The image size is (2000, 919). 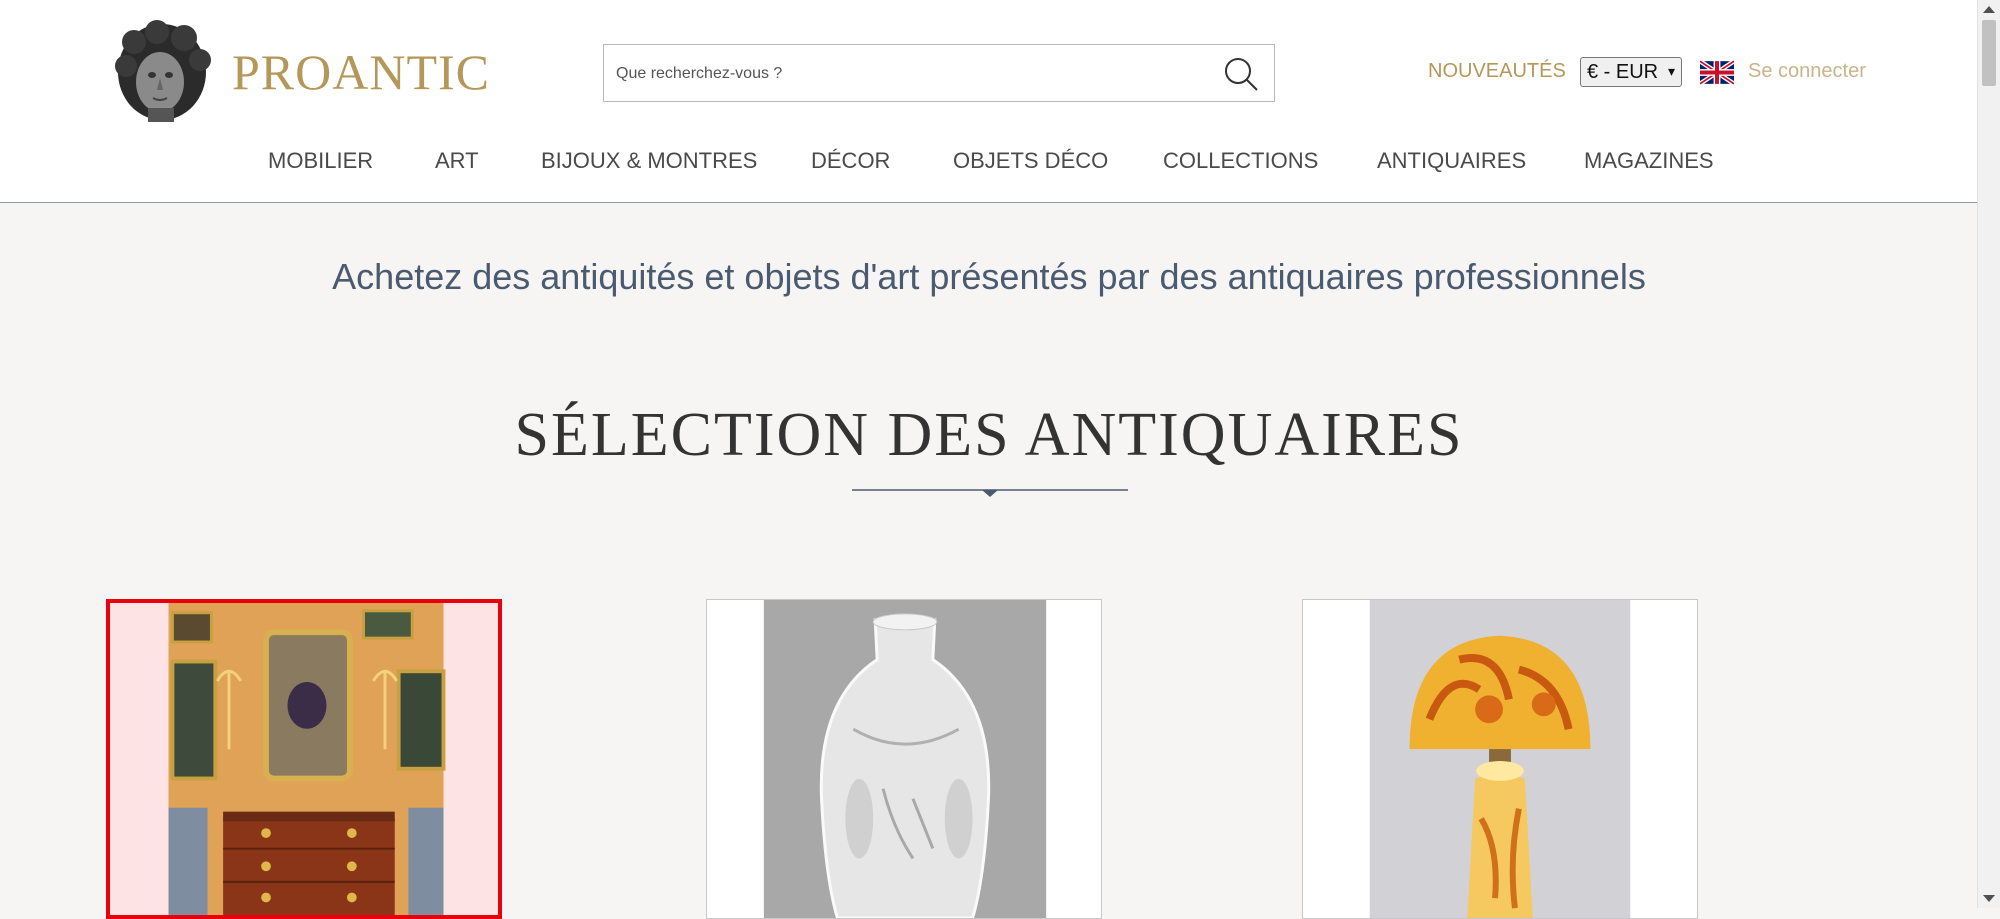 I want to click on site-logo: PROANTIC, so click(x=301, y=72).